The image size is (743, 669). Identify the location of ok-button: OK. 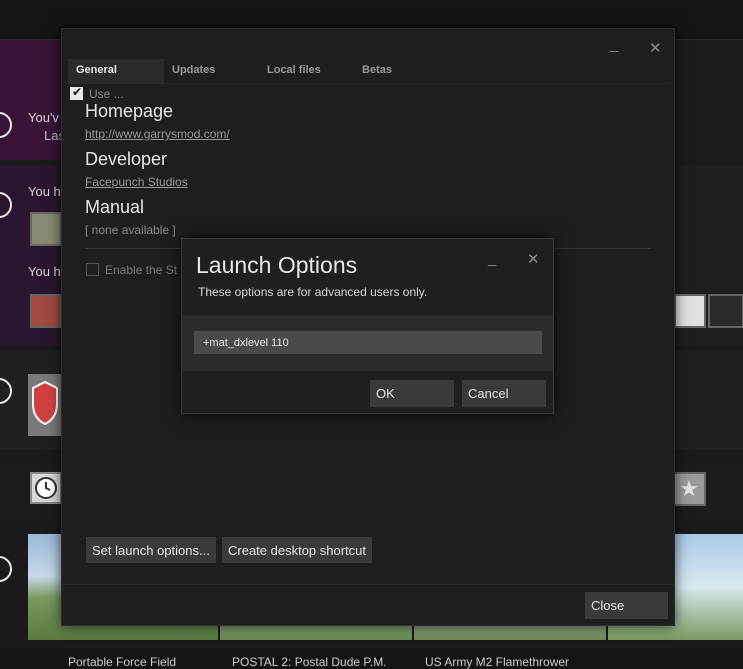
(412, 393).